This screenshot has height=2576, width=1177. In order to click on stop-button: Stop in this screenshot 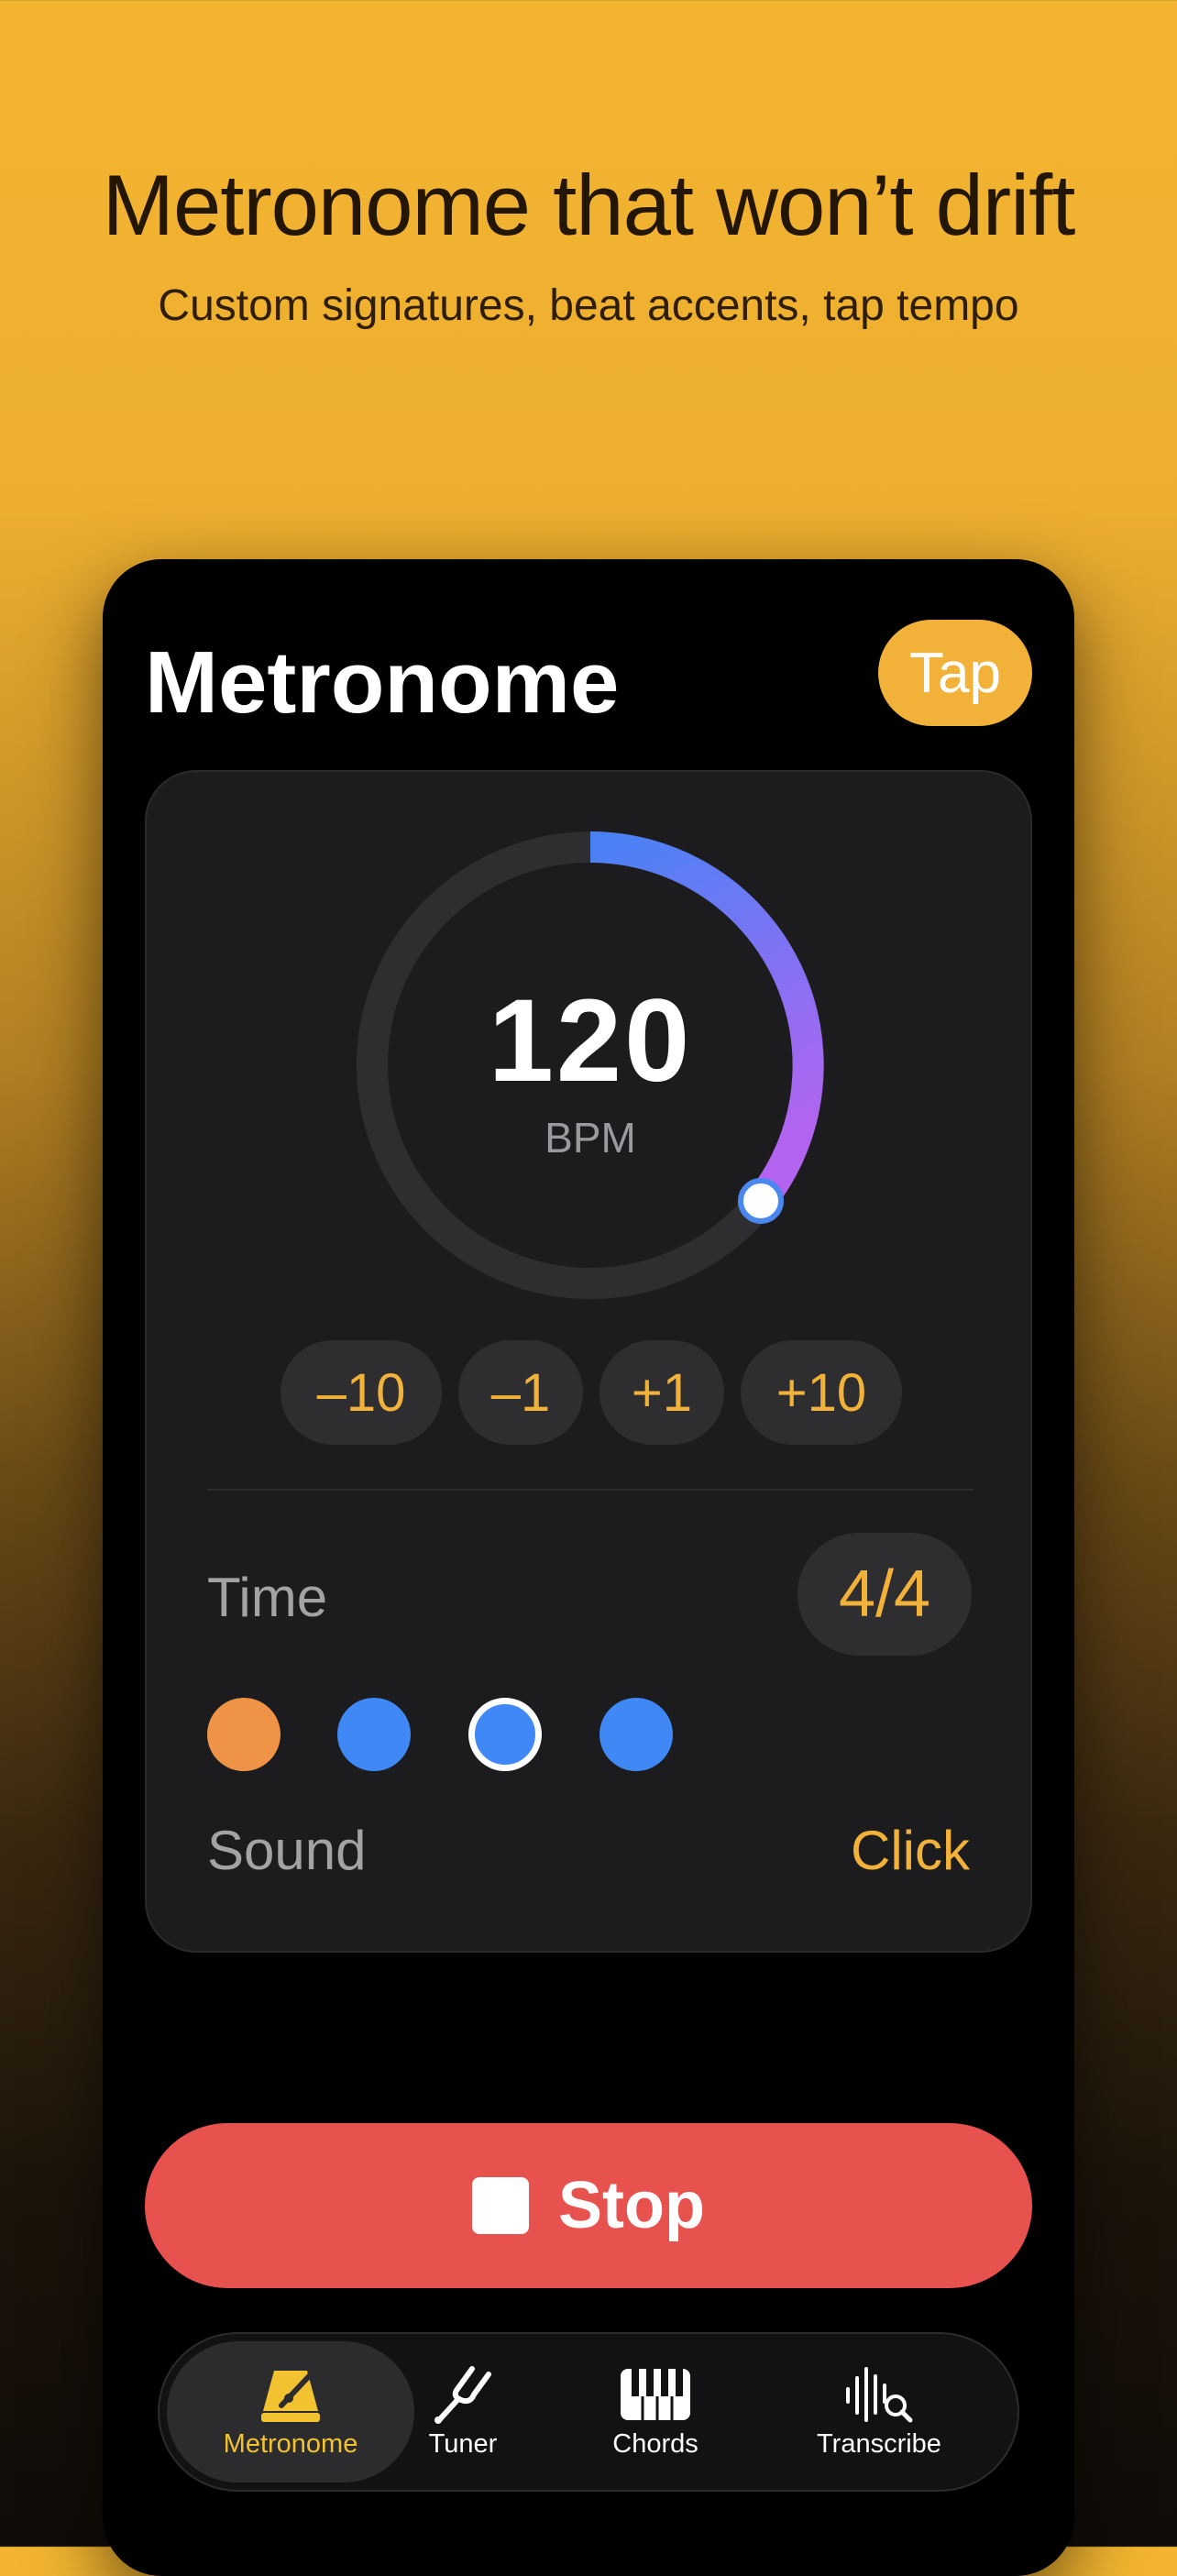, I will do `click(588, 2206)`.